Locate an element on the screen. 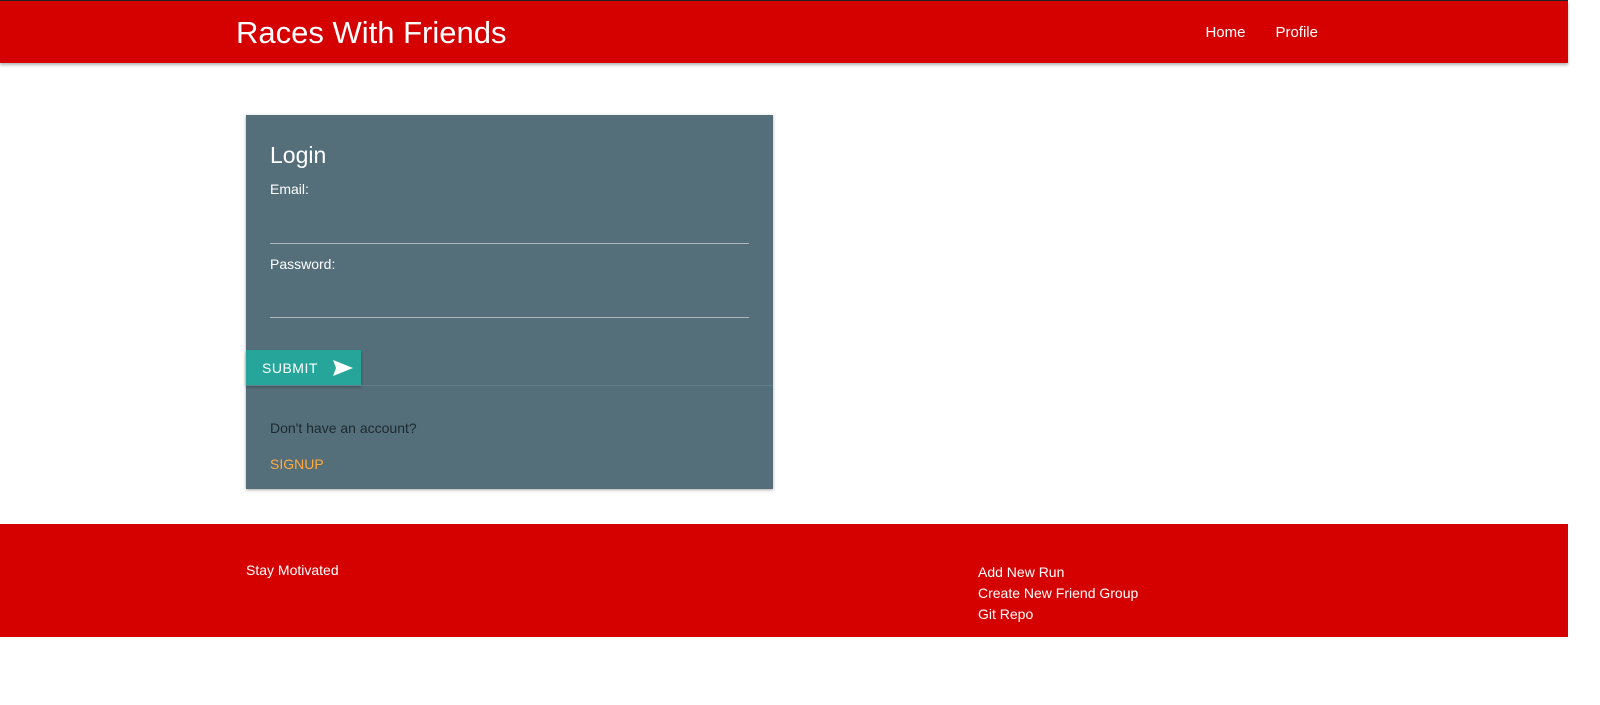  signup-link: SIGNUP is located at coordinates (297, 464).